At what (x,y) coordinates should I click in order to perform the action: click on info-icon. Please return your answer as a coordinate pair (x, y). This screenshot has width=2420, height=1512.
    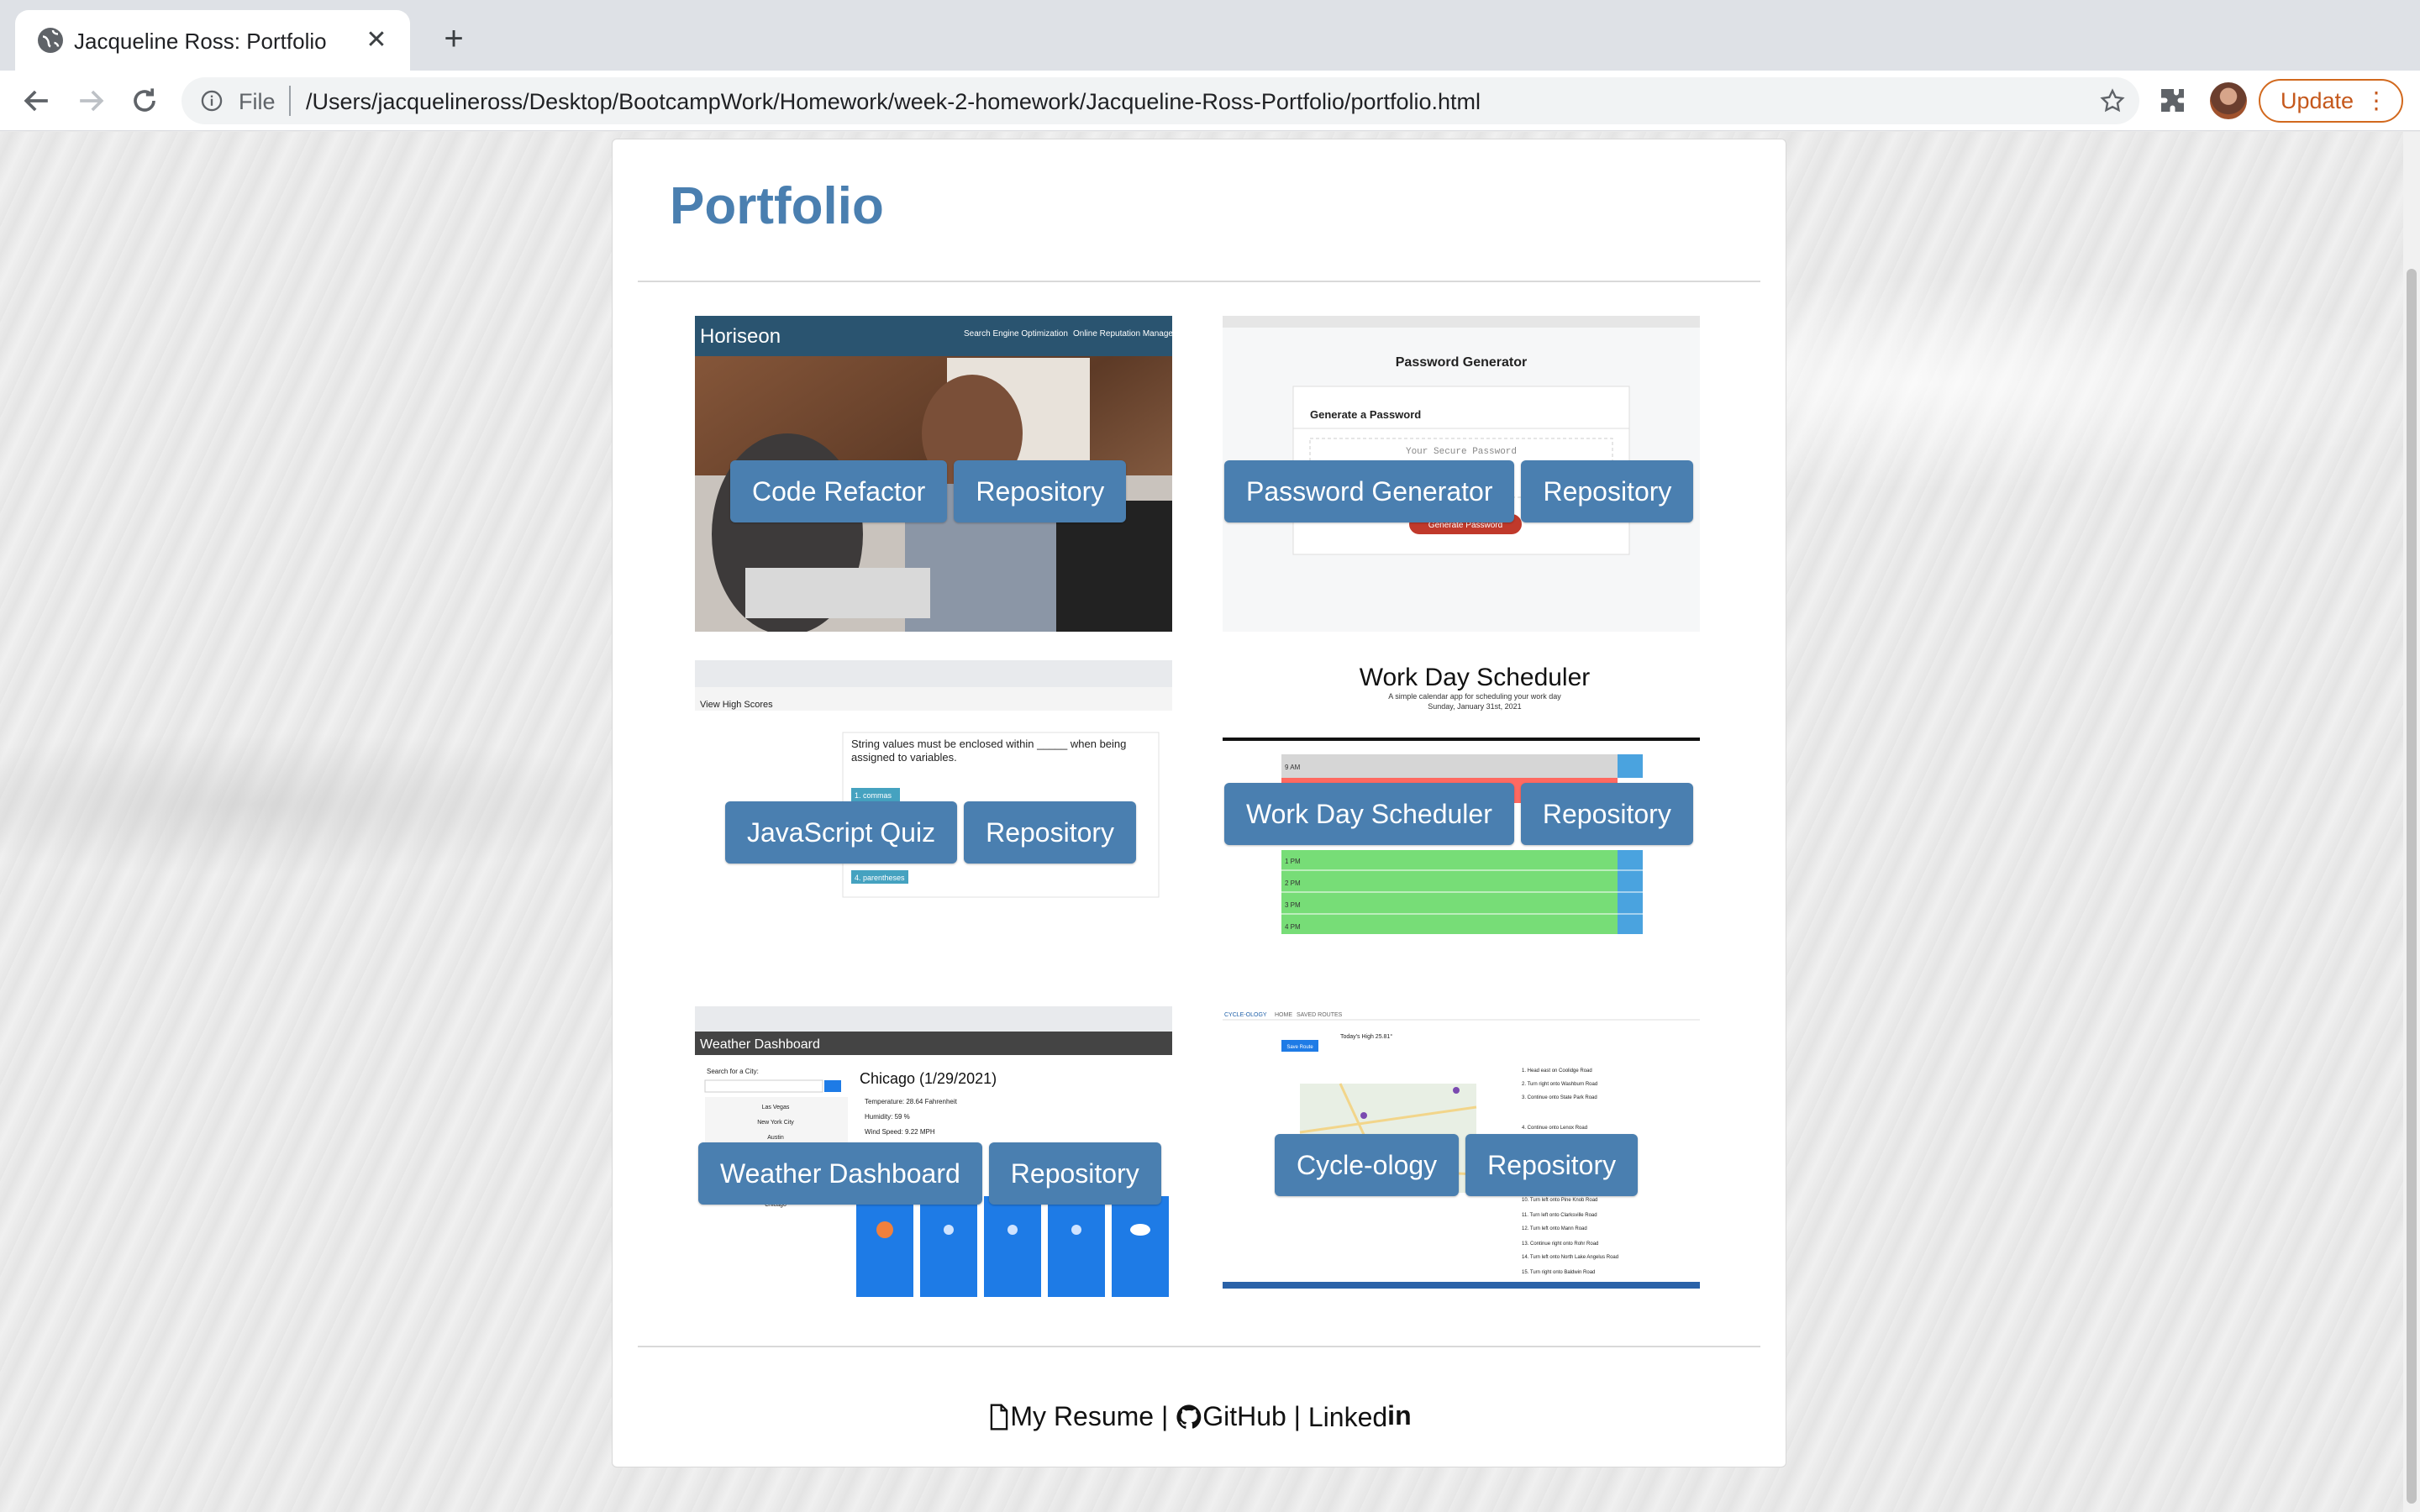
    Looking at the image, I should click on (212, 101).